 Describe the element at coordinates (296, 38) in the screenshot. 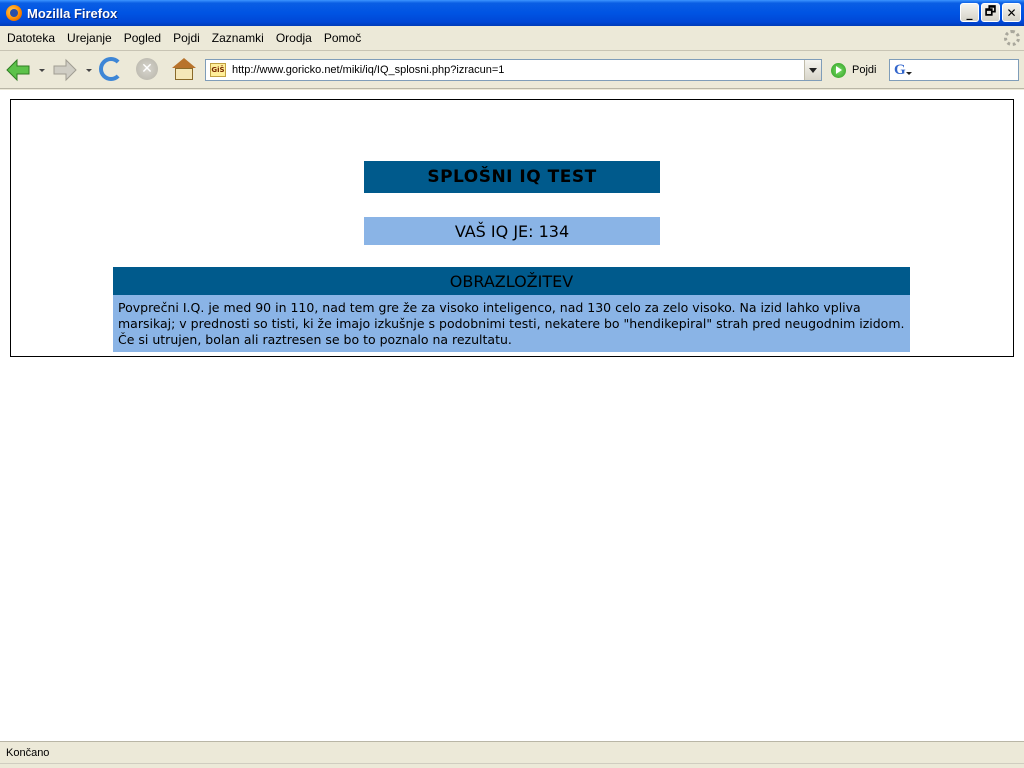

I see `menu-orodja: Orodja` at that location.